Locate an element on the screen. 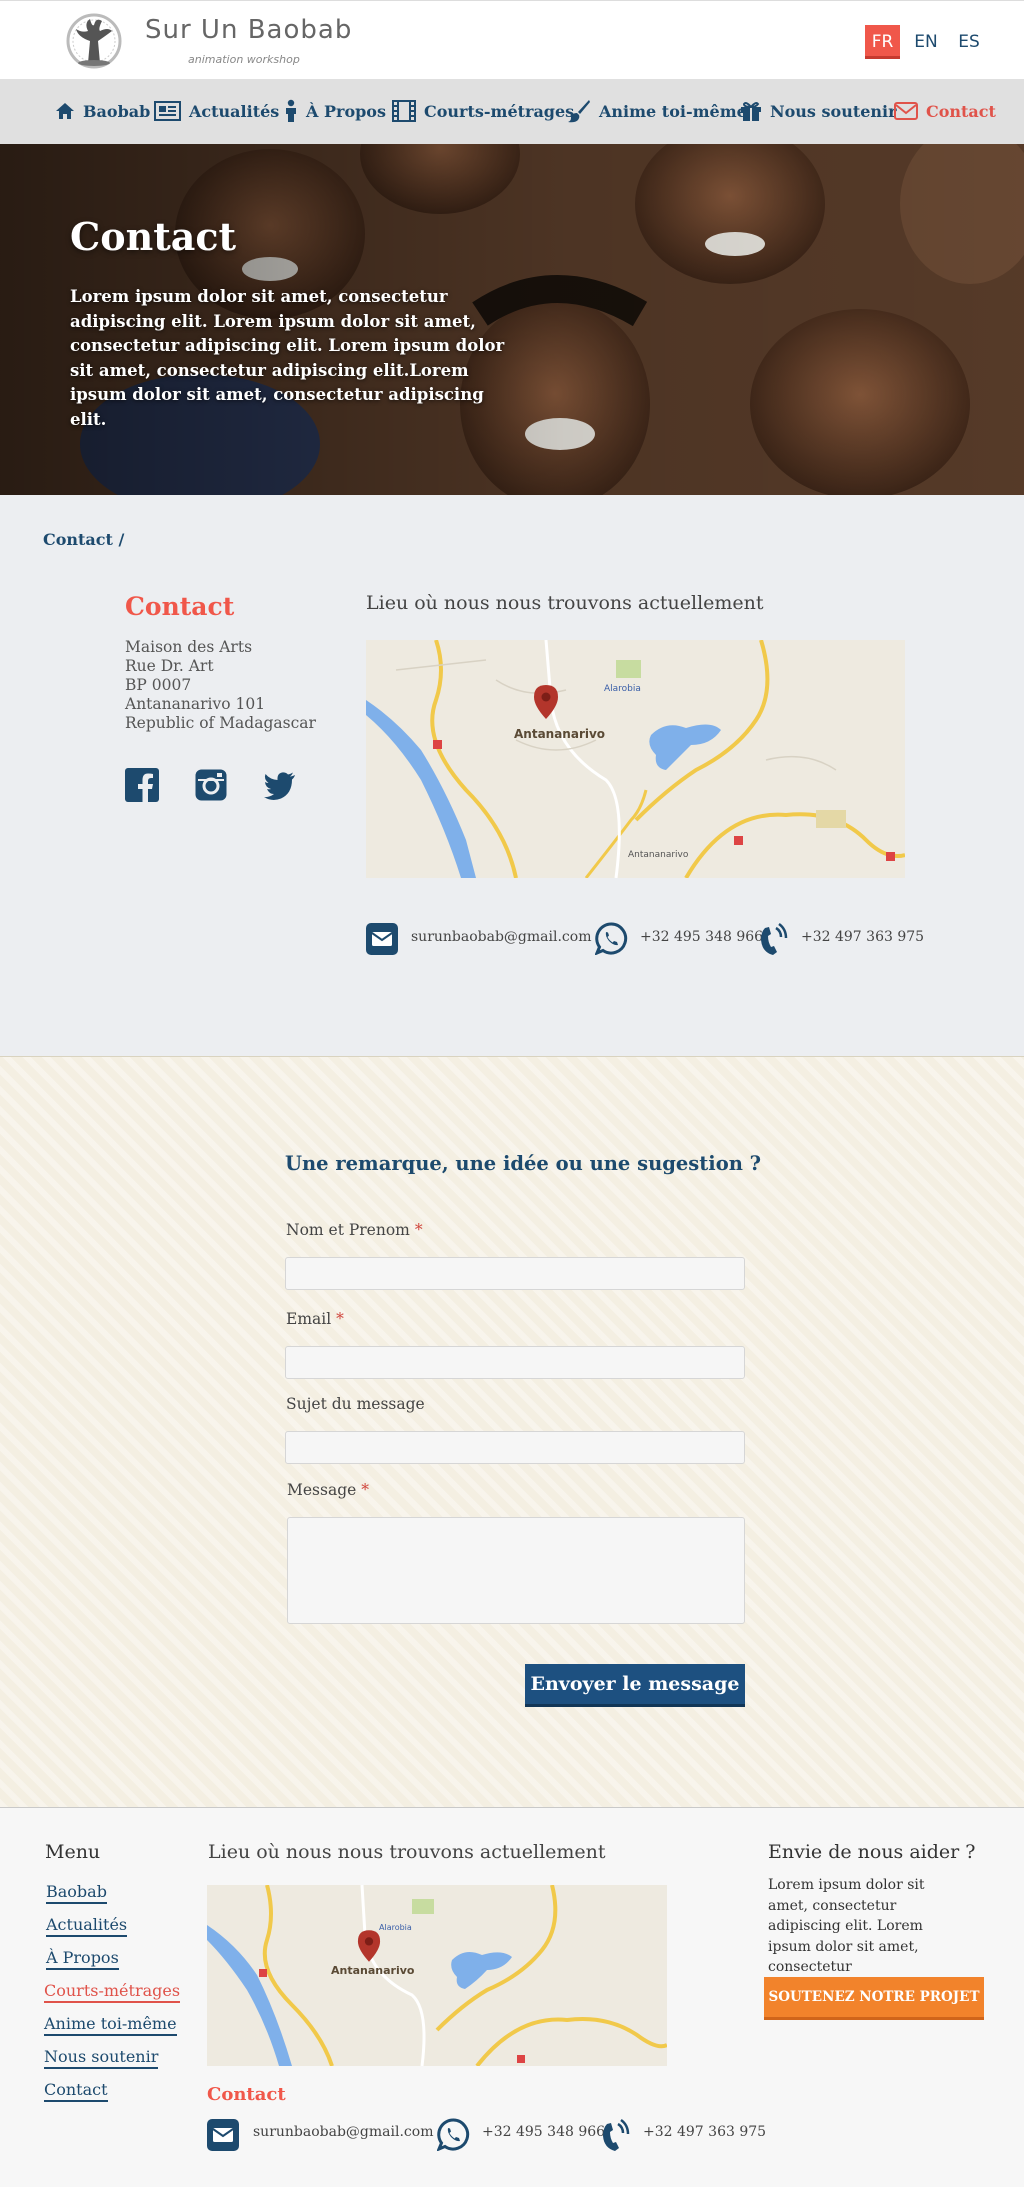 The image size is (1024, 2187). footer-menu-title: Menu is located at coordinates (73, 1852).